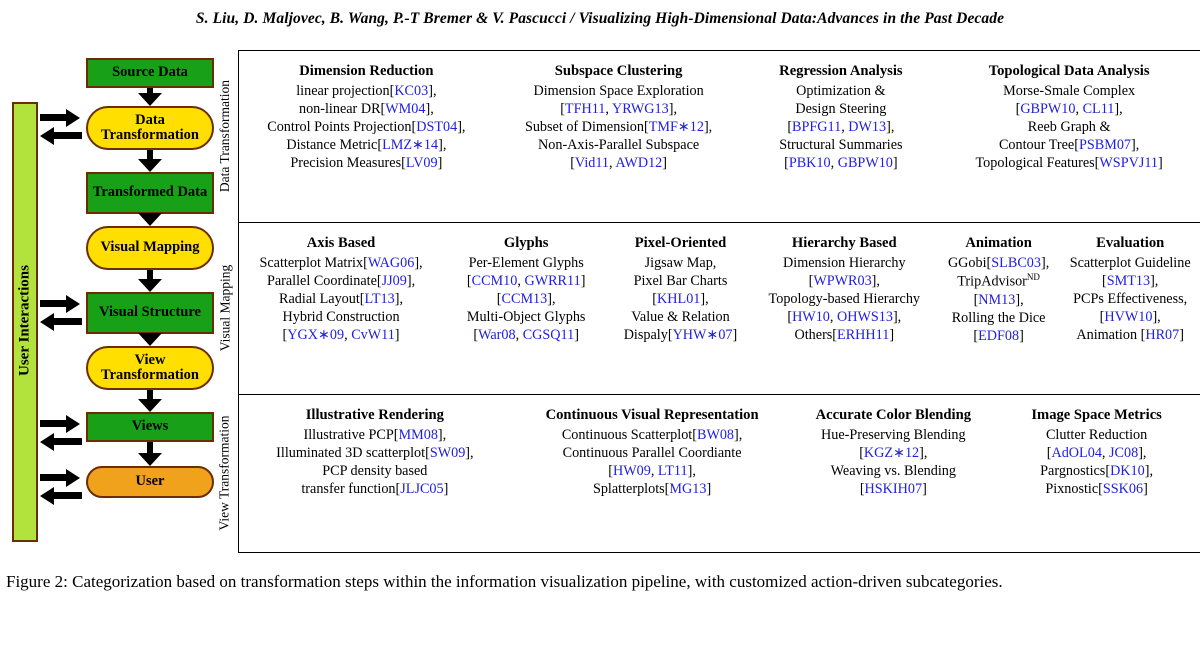 This screenshot has height=648, width=1200. Describe the element at coordinates (810, 163) in the screenshot. I see `citation-key: PBK10` at that location.